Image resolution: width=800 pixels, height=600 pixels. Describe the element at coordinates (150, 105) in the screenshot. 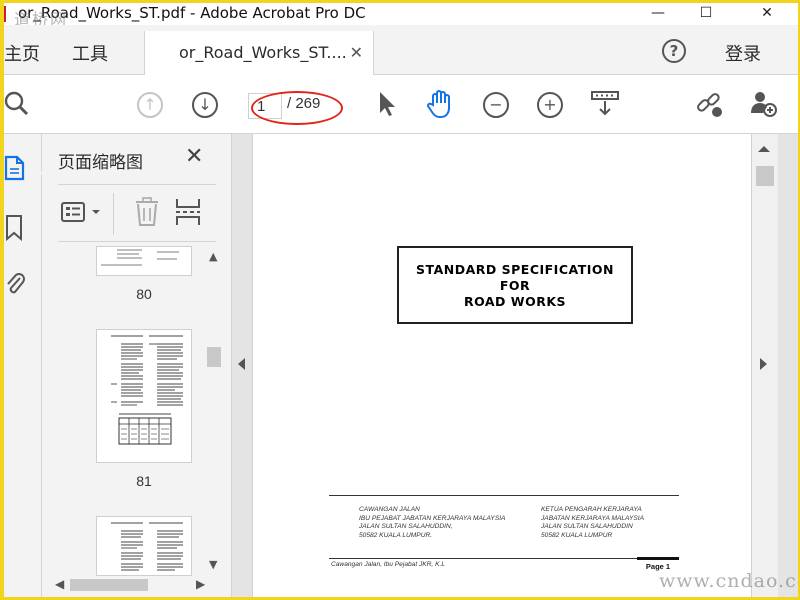

I see `previous-page-icon: ↑` at that location.